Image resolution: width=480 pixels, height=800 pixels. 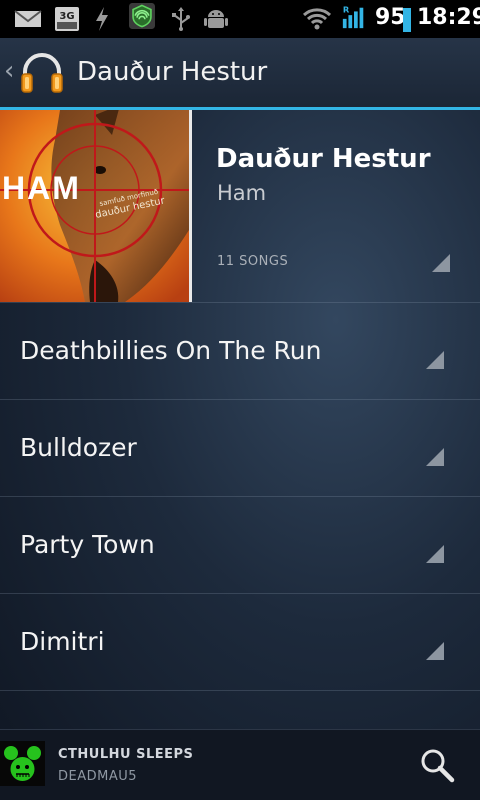 What do you see at coordinates (172, 72) in the screenshot?
I see `action-bar-title: Dauður Hestur` at bounding box center [172, 72].